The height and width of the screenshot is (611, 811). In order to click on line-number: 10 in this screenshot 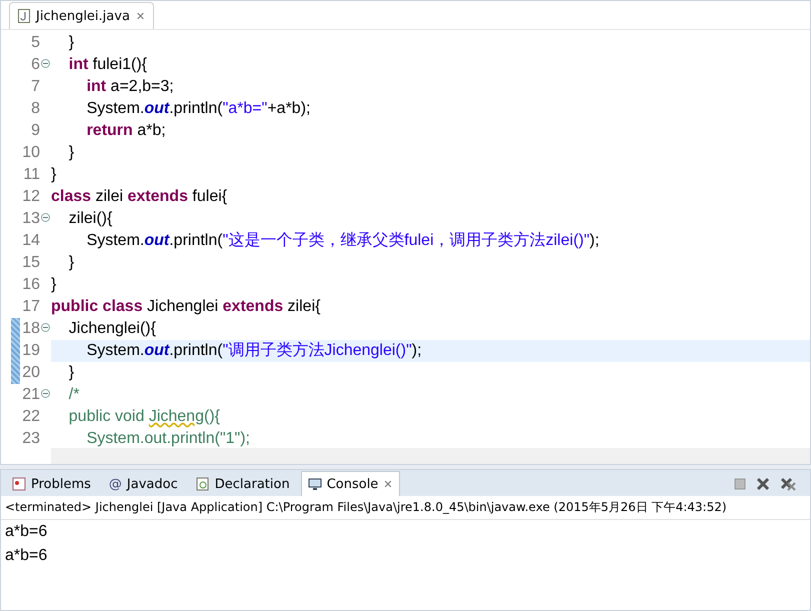, I will do `click(30, 153)`.